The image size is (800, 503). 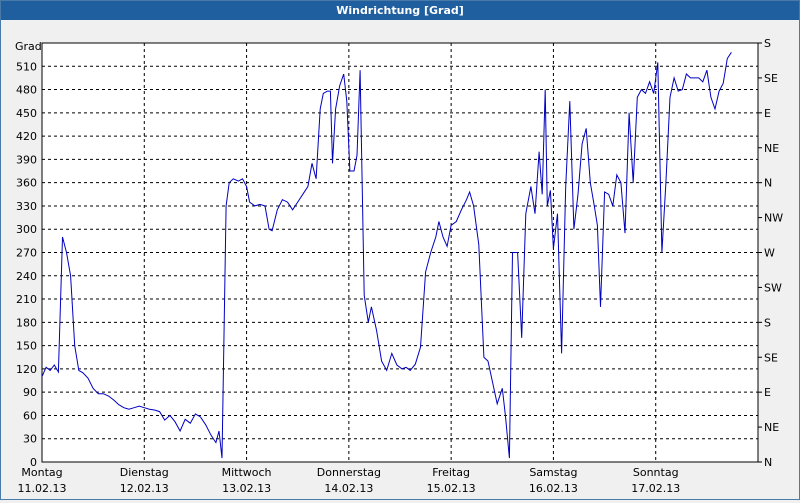 What do you see at coordinates (26, 159) in the screenshot?
I see `y-tick-label: 390` at bounding box center [26, 159].